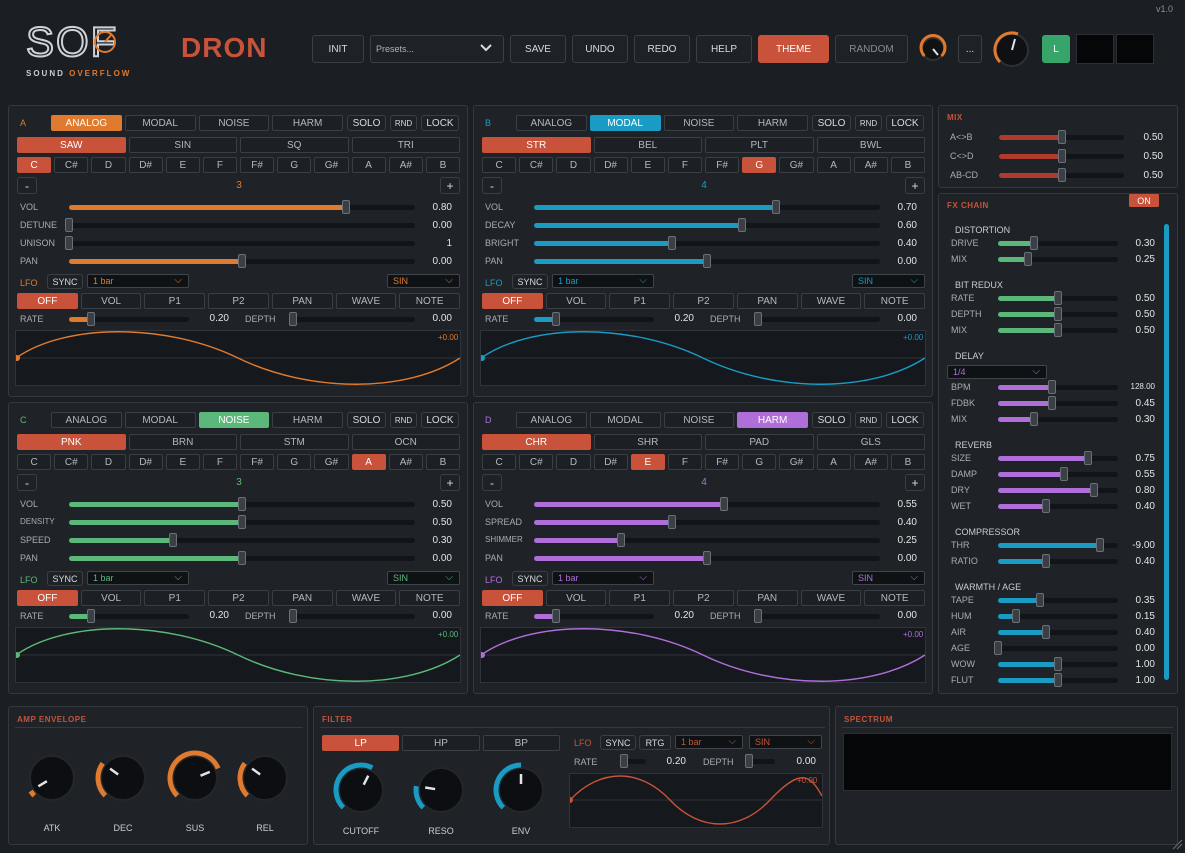 This screenshot has width=1185, height=853. What do you see at coordinates (361, 791) in the screenshot?
I see `filter-knob-cutoff` at bounding box center [361, 791].